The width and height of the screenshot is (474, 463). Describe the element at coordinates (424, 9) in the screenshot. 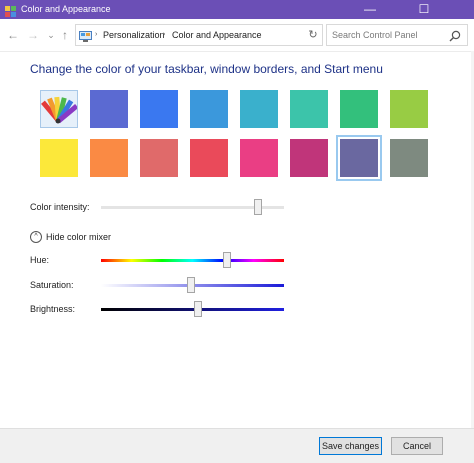

I see `maximize-button: ☐` at that location.